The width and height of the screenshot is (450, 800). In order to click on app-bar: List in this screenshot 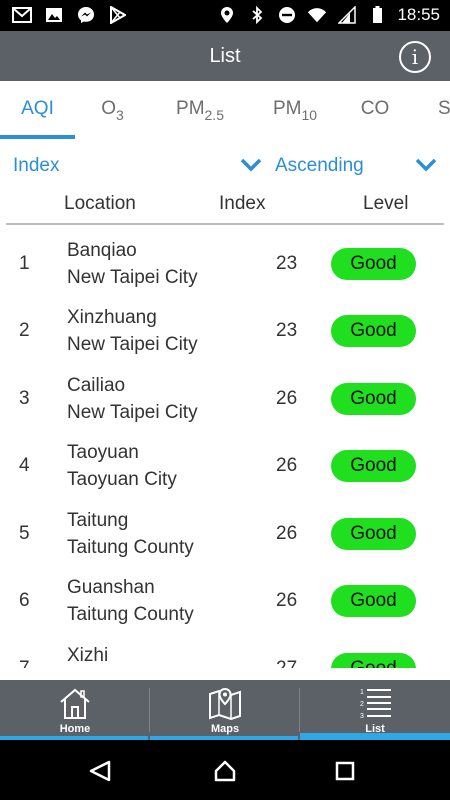, I will do `click(225, 56)`.